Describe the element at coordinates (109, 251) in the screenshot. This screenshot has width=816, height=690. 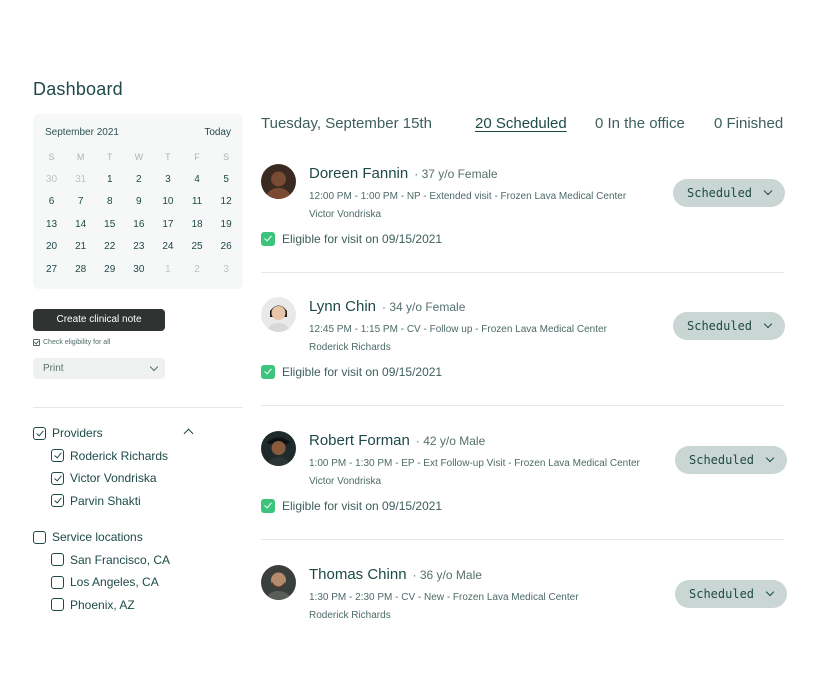
I see `calendar-day: 22` at that location.